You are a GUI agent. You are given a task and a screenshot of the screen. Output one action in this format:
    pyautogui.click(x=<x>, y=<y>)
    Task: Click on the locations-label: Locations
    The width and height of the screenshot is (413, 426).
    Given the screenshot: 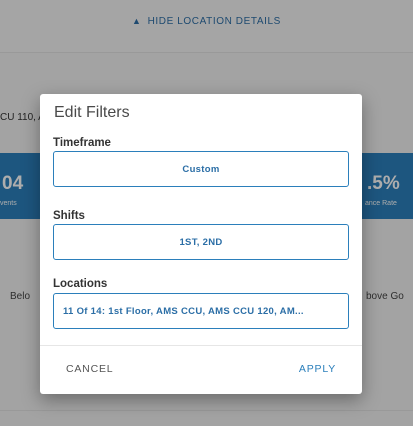 What is the action you would take?
    pyautogui.click(x=80, y=284)
    